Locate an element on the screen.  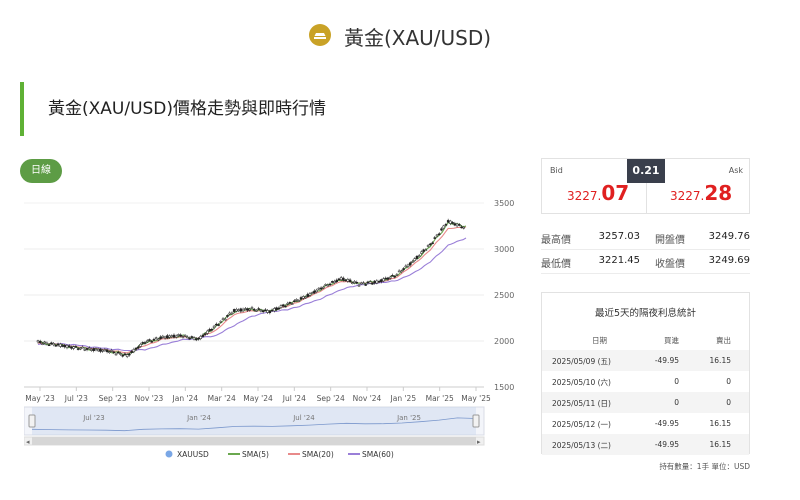
y-tick-label: 3500 is located at coordinates (504, 203).